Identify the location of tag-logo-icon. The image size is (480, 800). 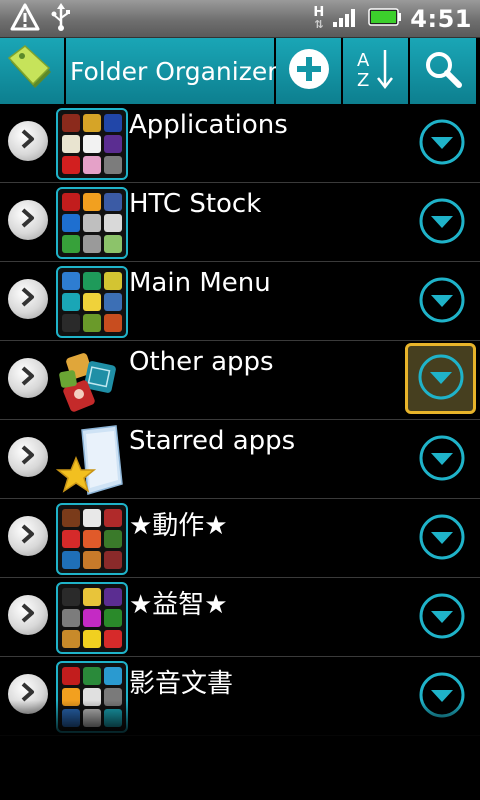
(32, 71).